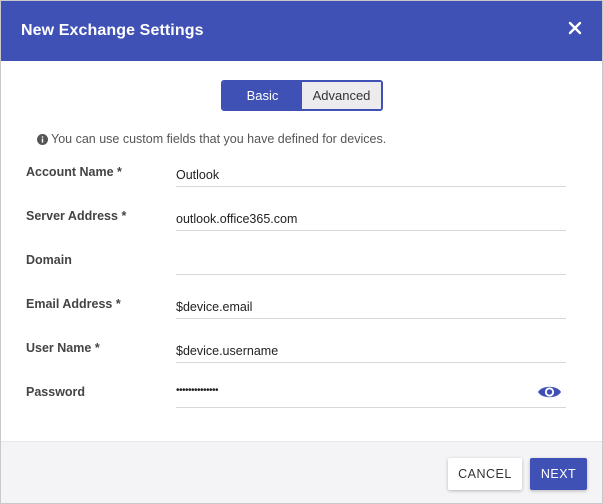 Image resolution: width=603 pixels, height=504 pixels. Describe the element at coordinates (76, 216) in the screenshot. I see `server-address-label: Server Address *` at that location.